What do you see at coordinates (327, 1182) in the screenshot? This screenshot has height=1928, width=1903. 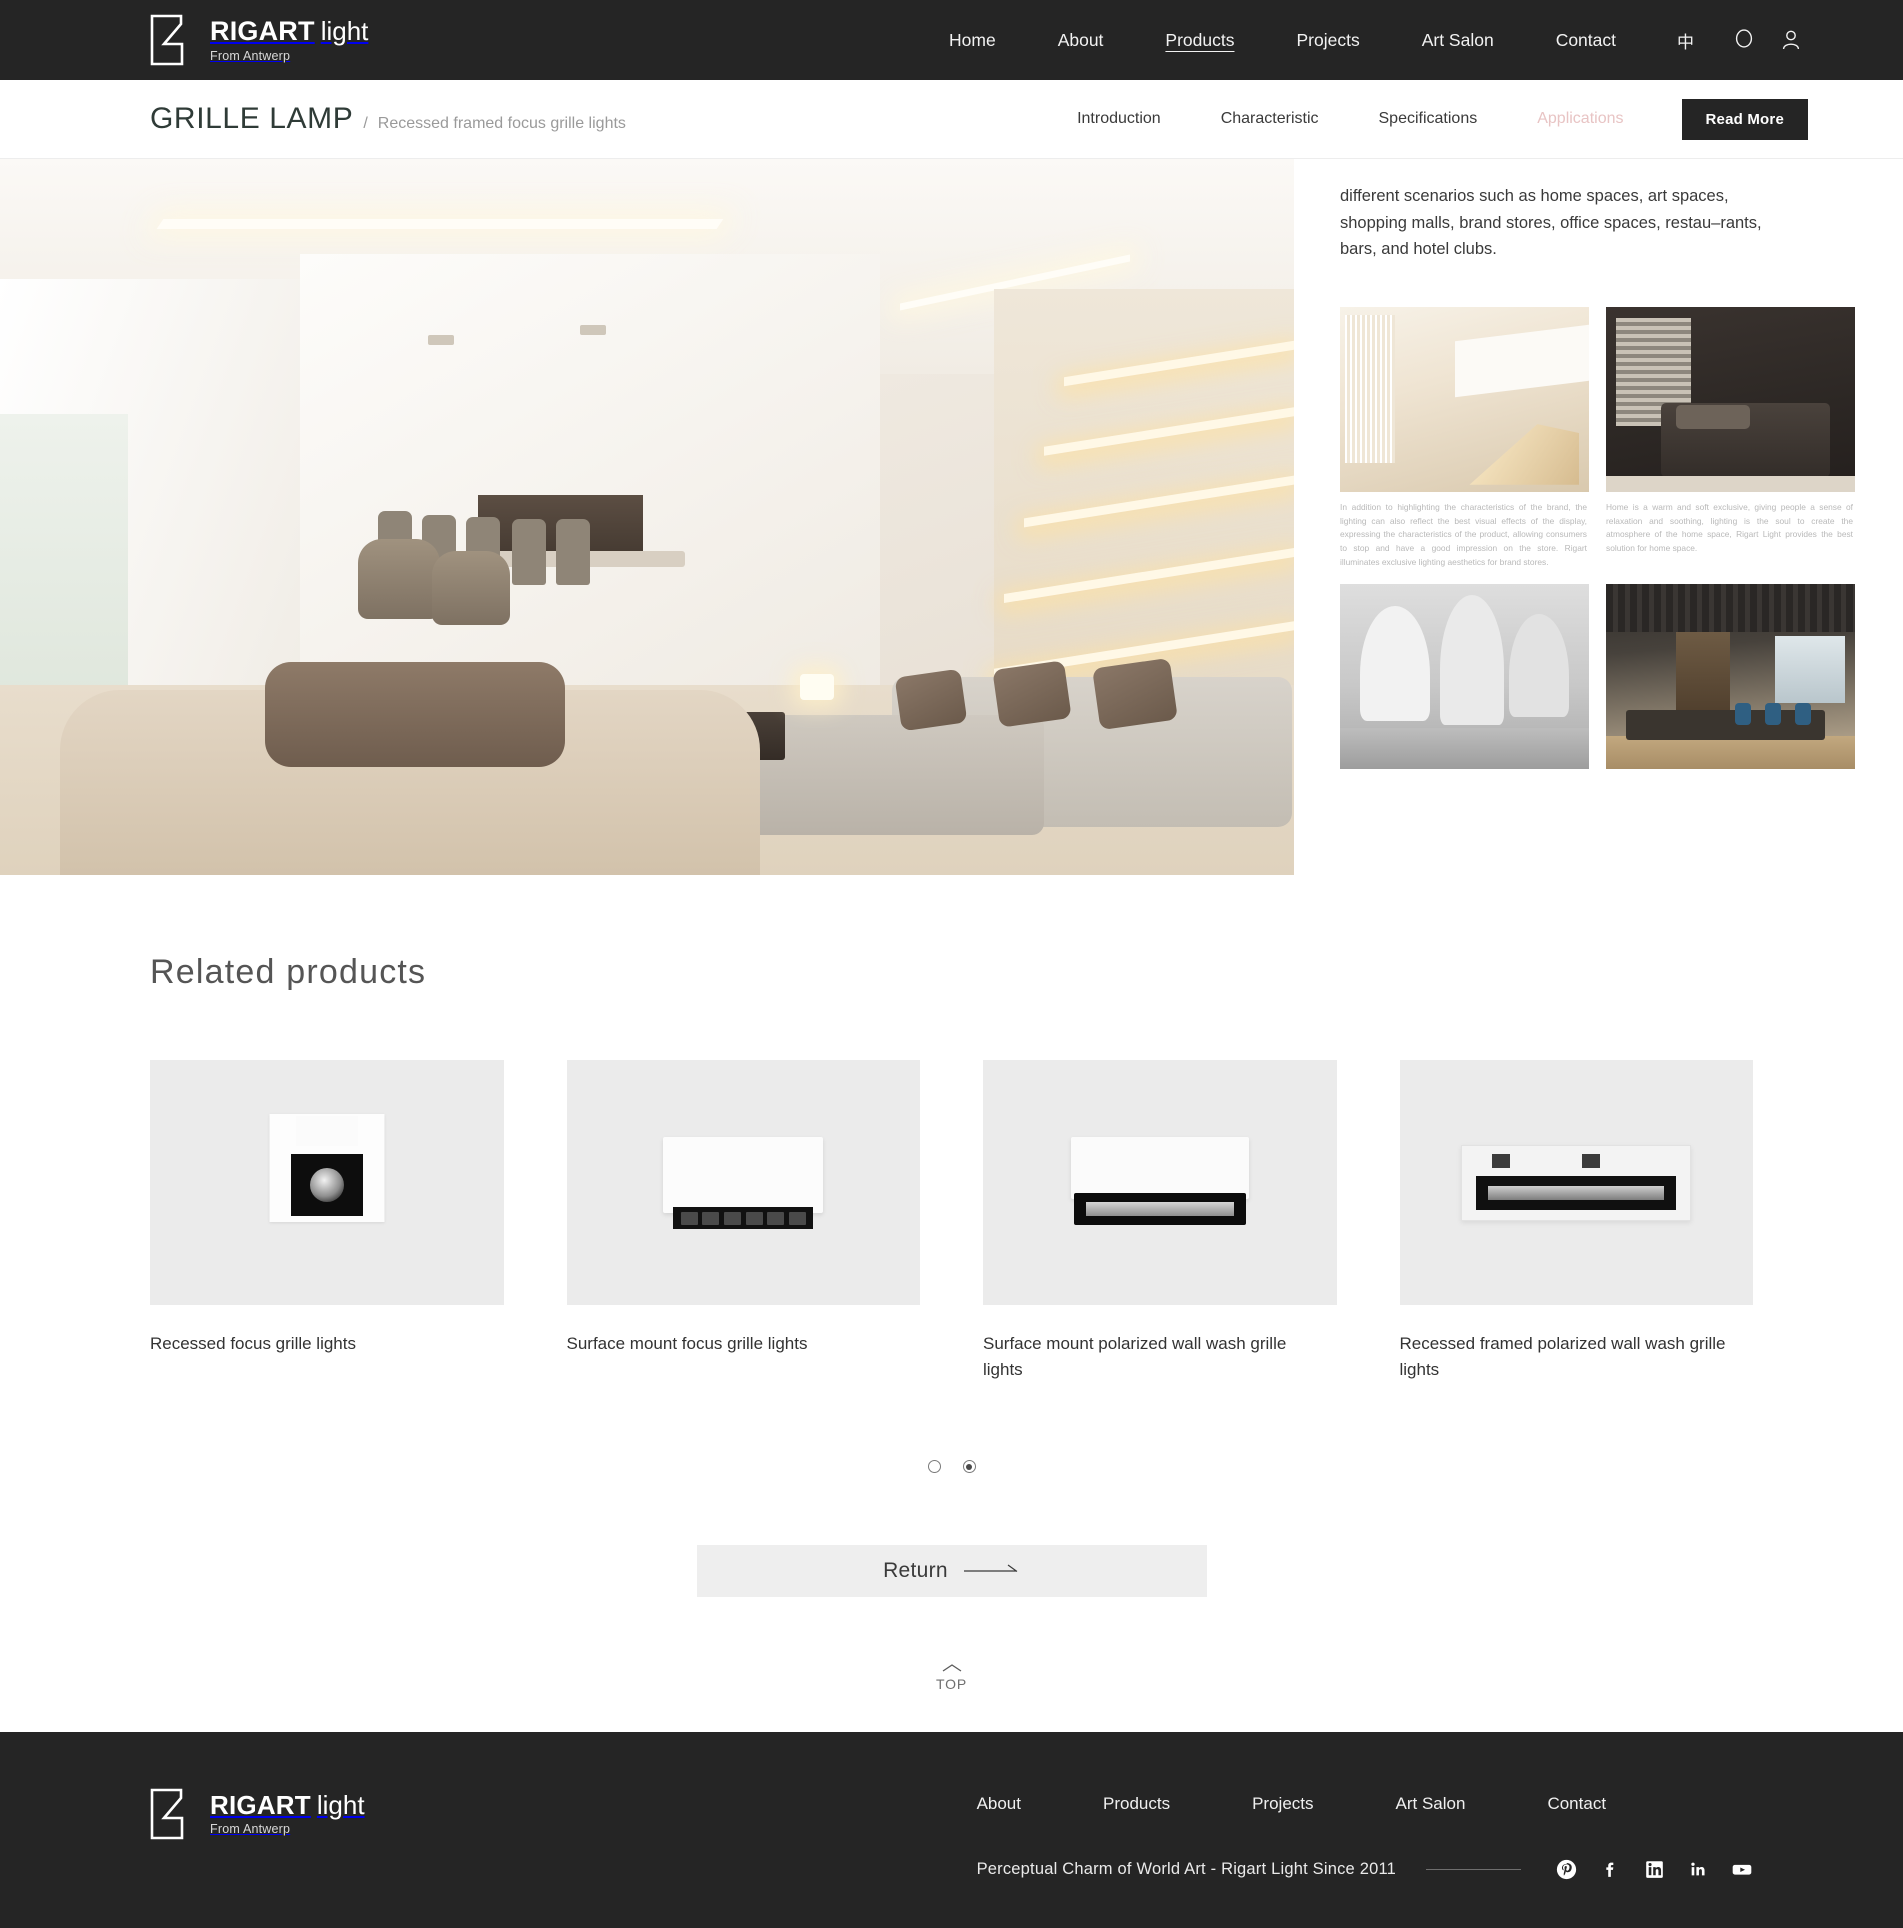 I see `recessed-focus-grille-light-photo` at bounding box center [327, 1182].